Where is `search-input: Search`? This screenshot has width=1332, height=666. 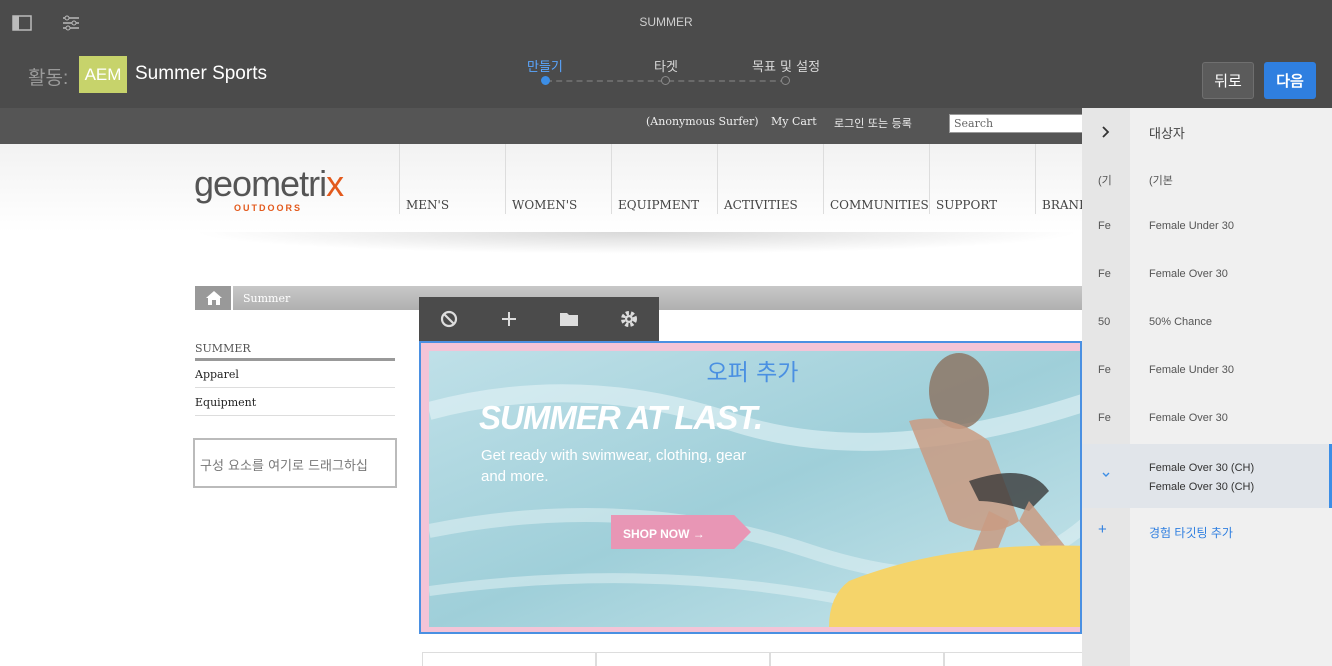 search-input: Search is located at coordinates (1015, 123).